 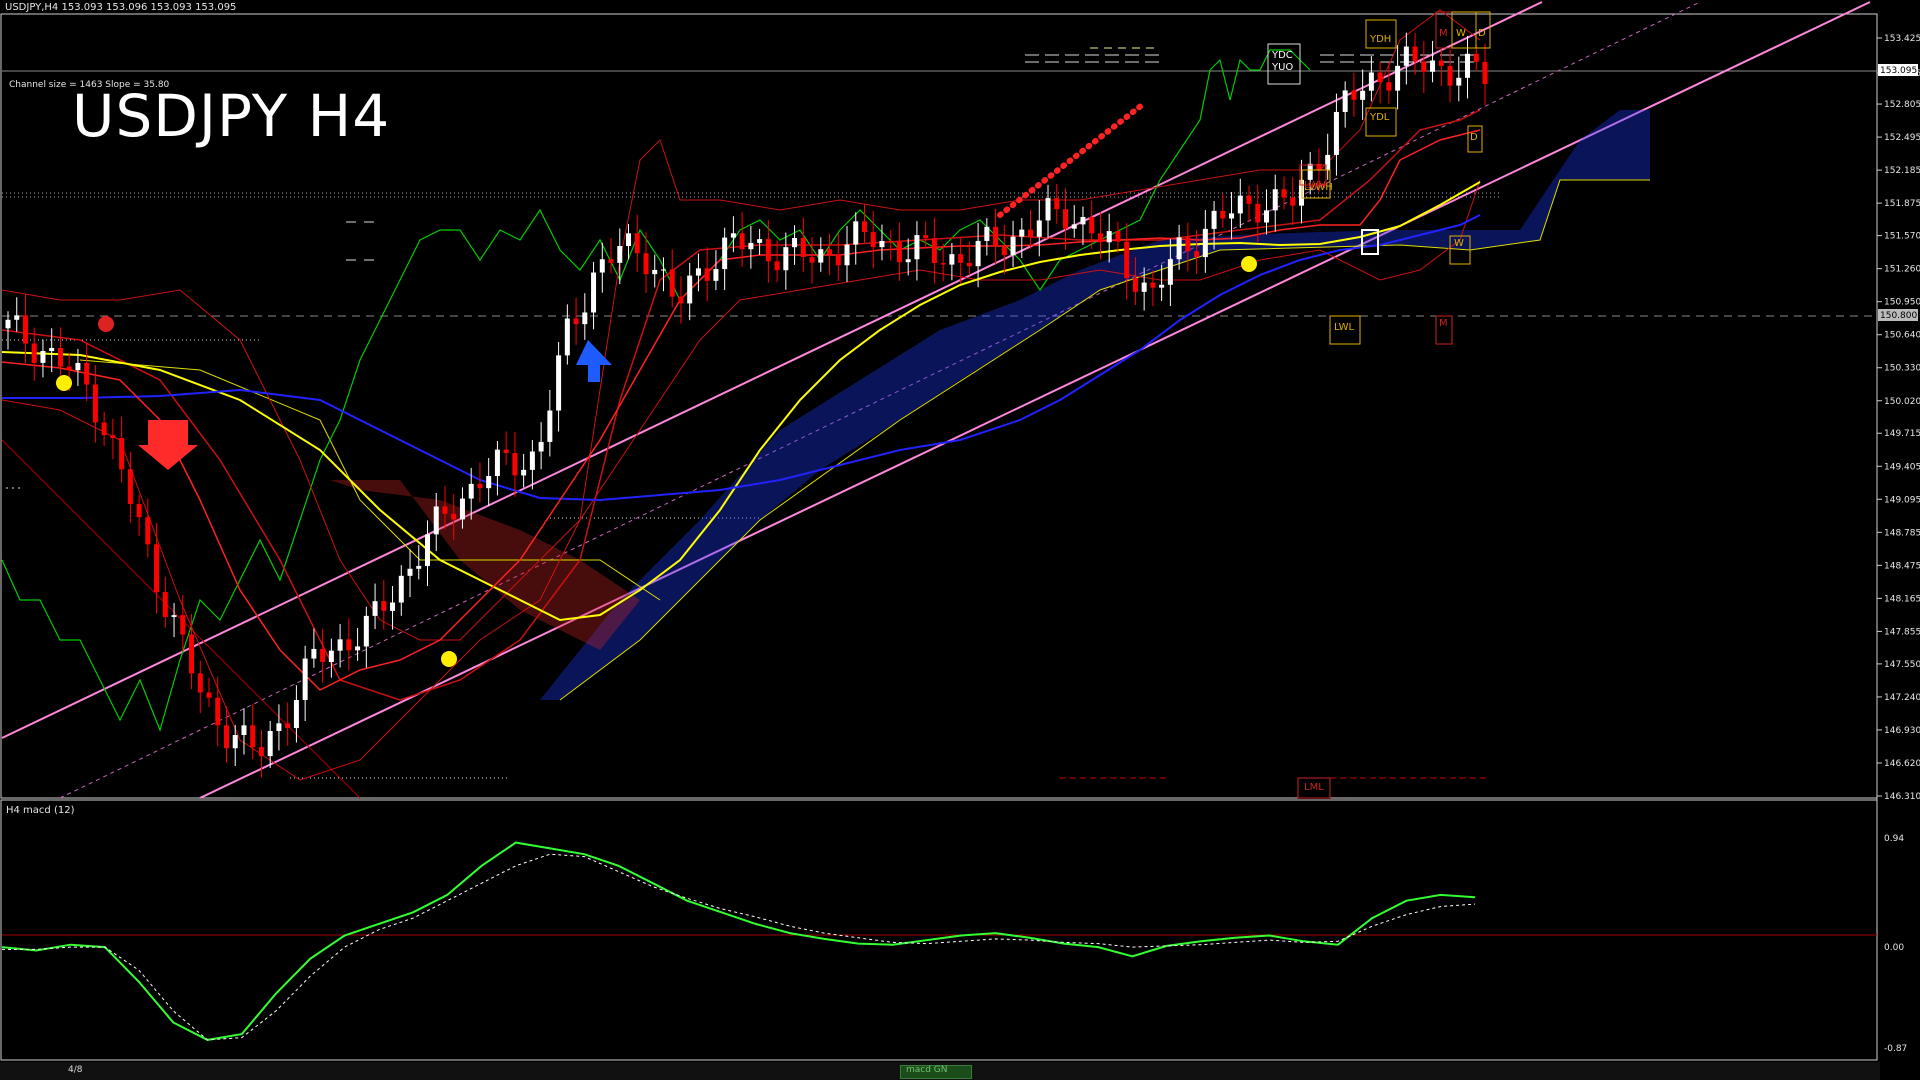 I want to click on macd-tick-label: -0.87, so click(x=1895, y=1049).